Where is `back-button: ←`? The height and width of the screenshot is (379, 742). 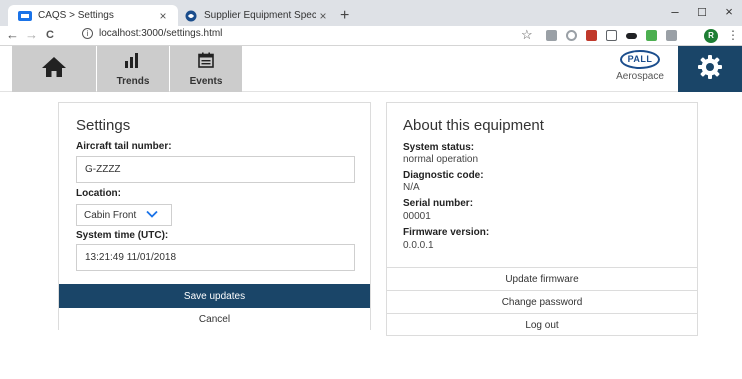 back-button: ← is located at coordinates (12, 34).